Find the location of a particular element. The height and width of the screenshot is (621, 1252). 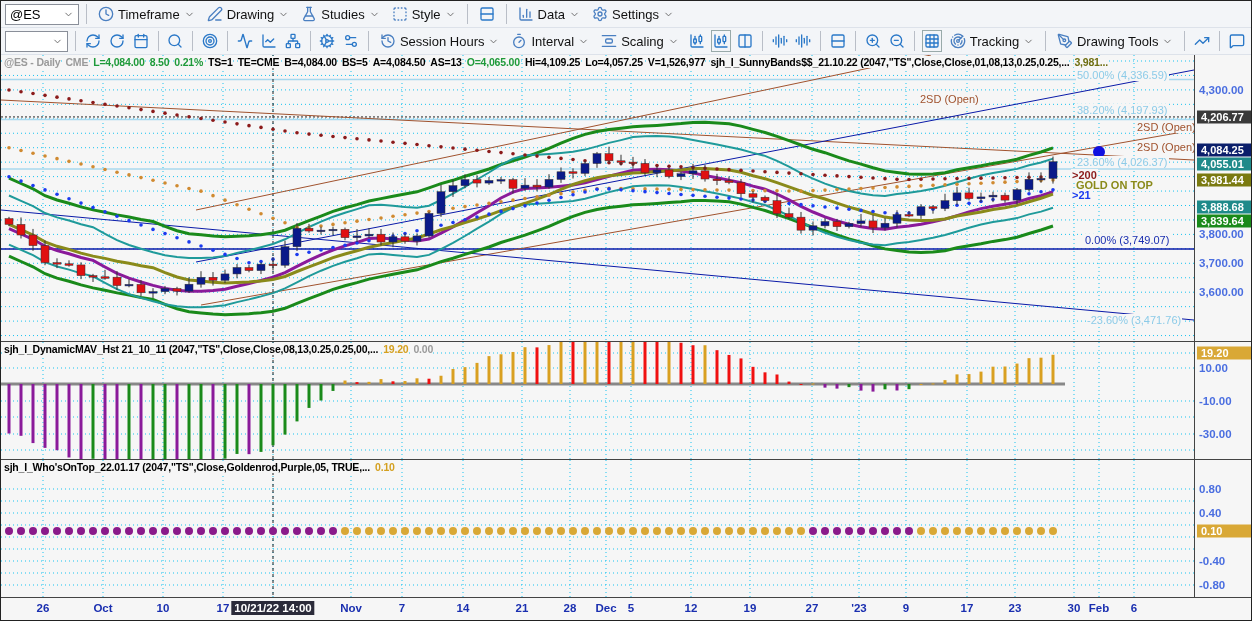

legend-text: TE=CME is located at coordinates (258, 62).